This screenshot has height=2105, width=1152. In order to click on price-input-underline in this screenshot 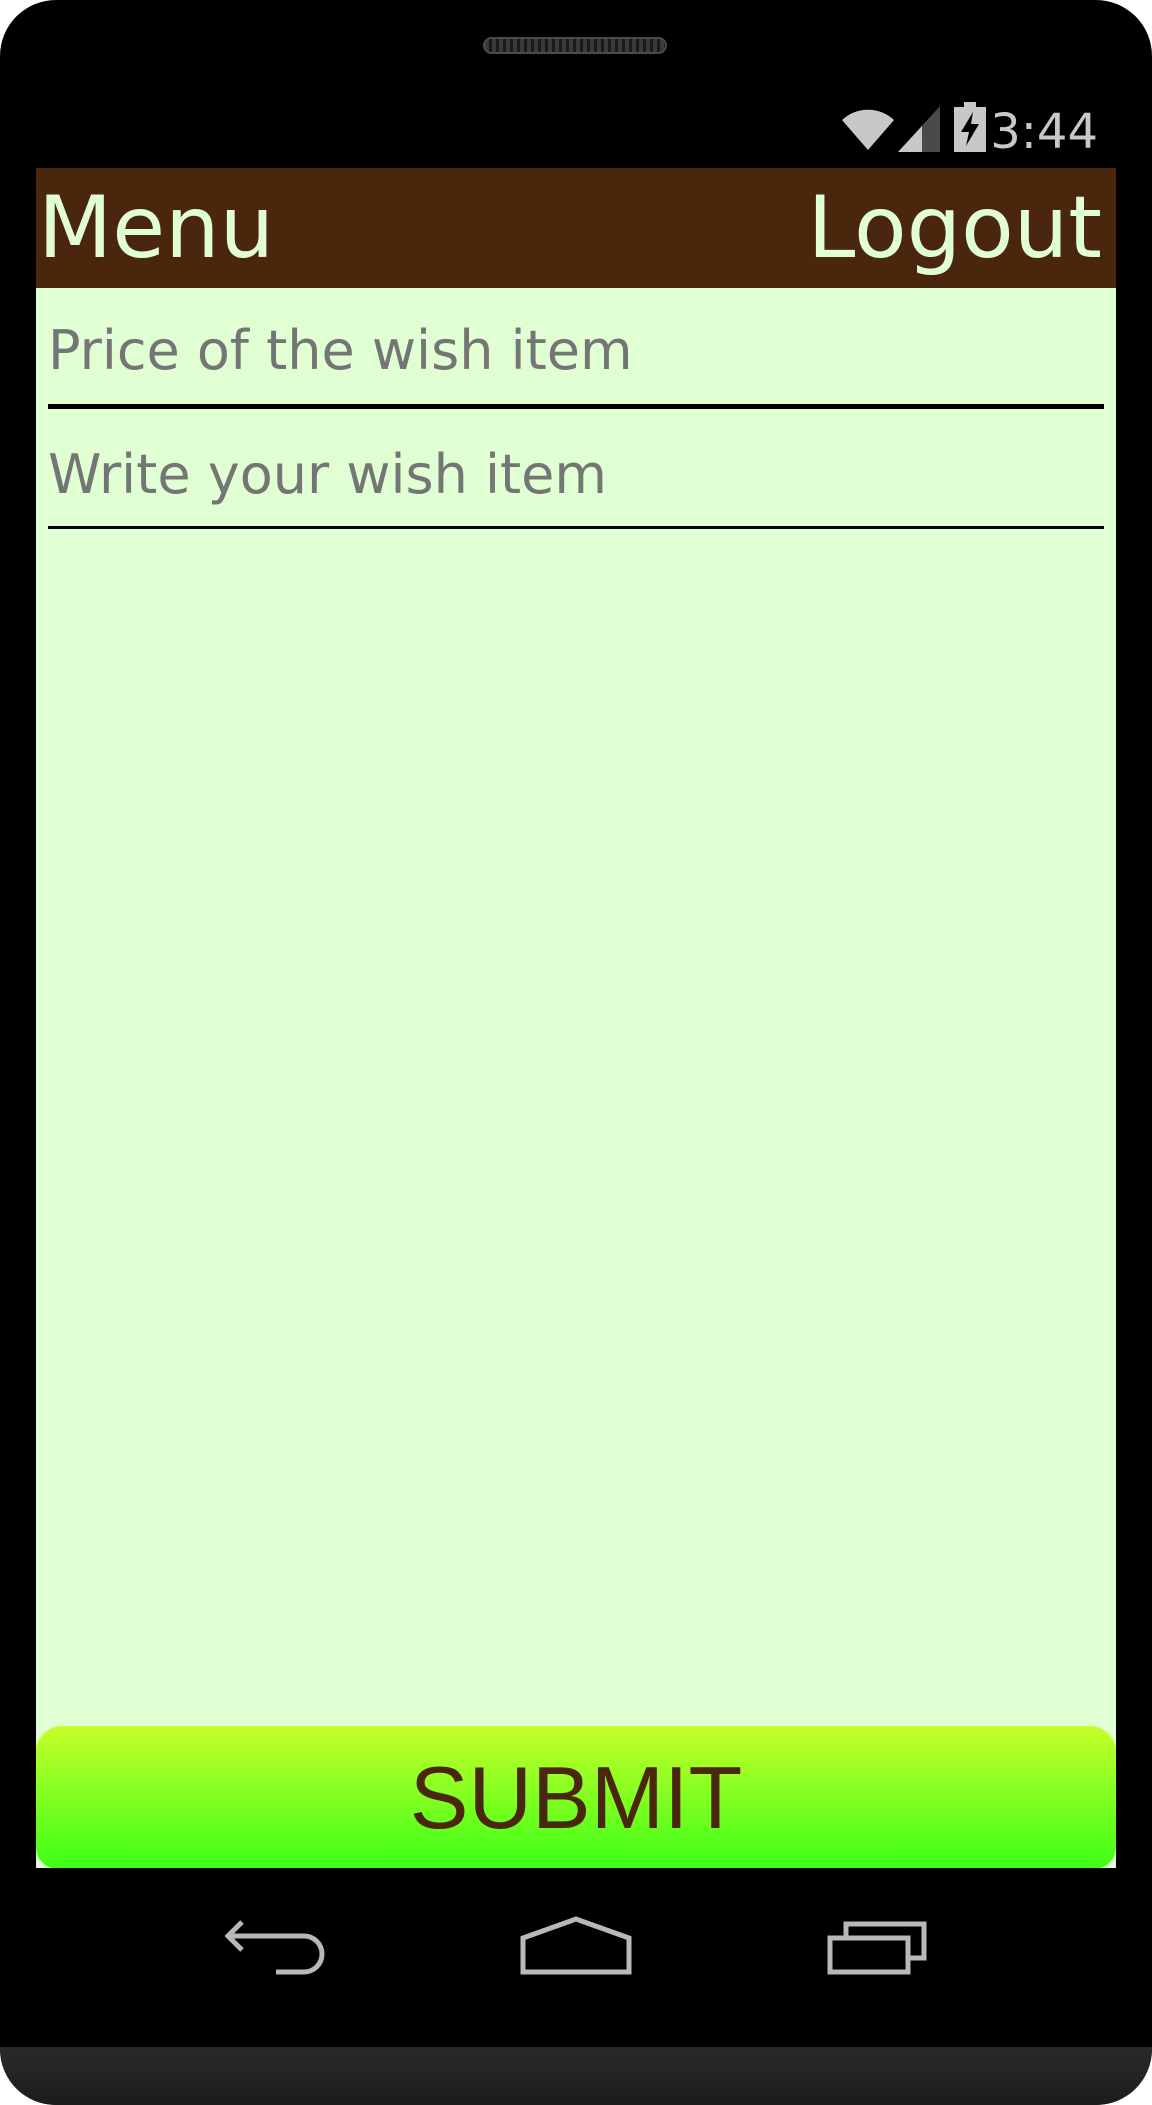, I will do `click(576, 406)`.